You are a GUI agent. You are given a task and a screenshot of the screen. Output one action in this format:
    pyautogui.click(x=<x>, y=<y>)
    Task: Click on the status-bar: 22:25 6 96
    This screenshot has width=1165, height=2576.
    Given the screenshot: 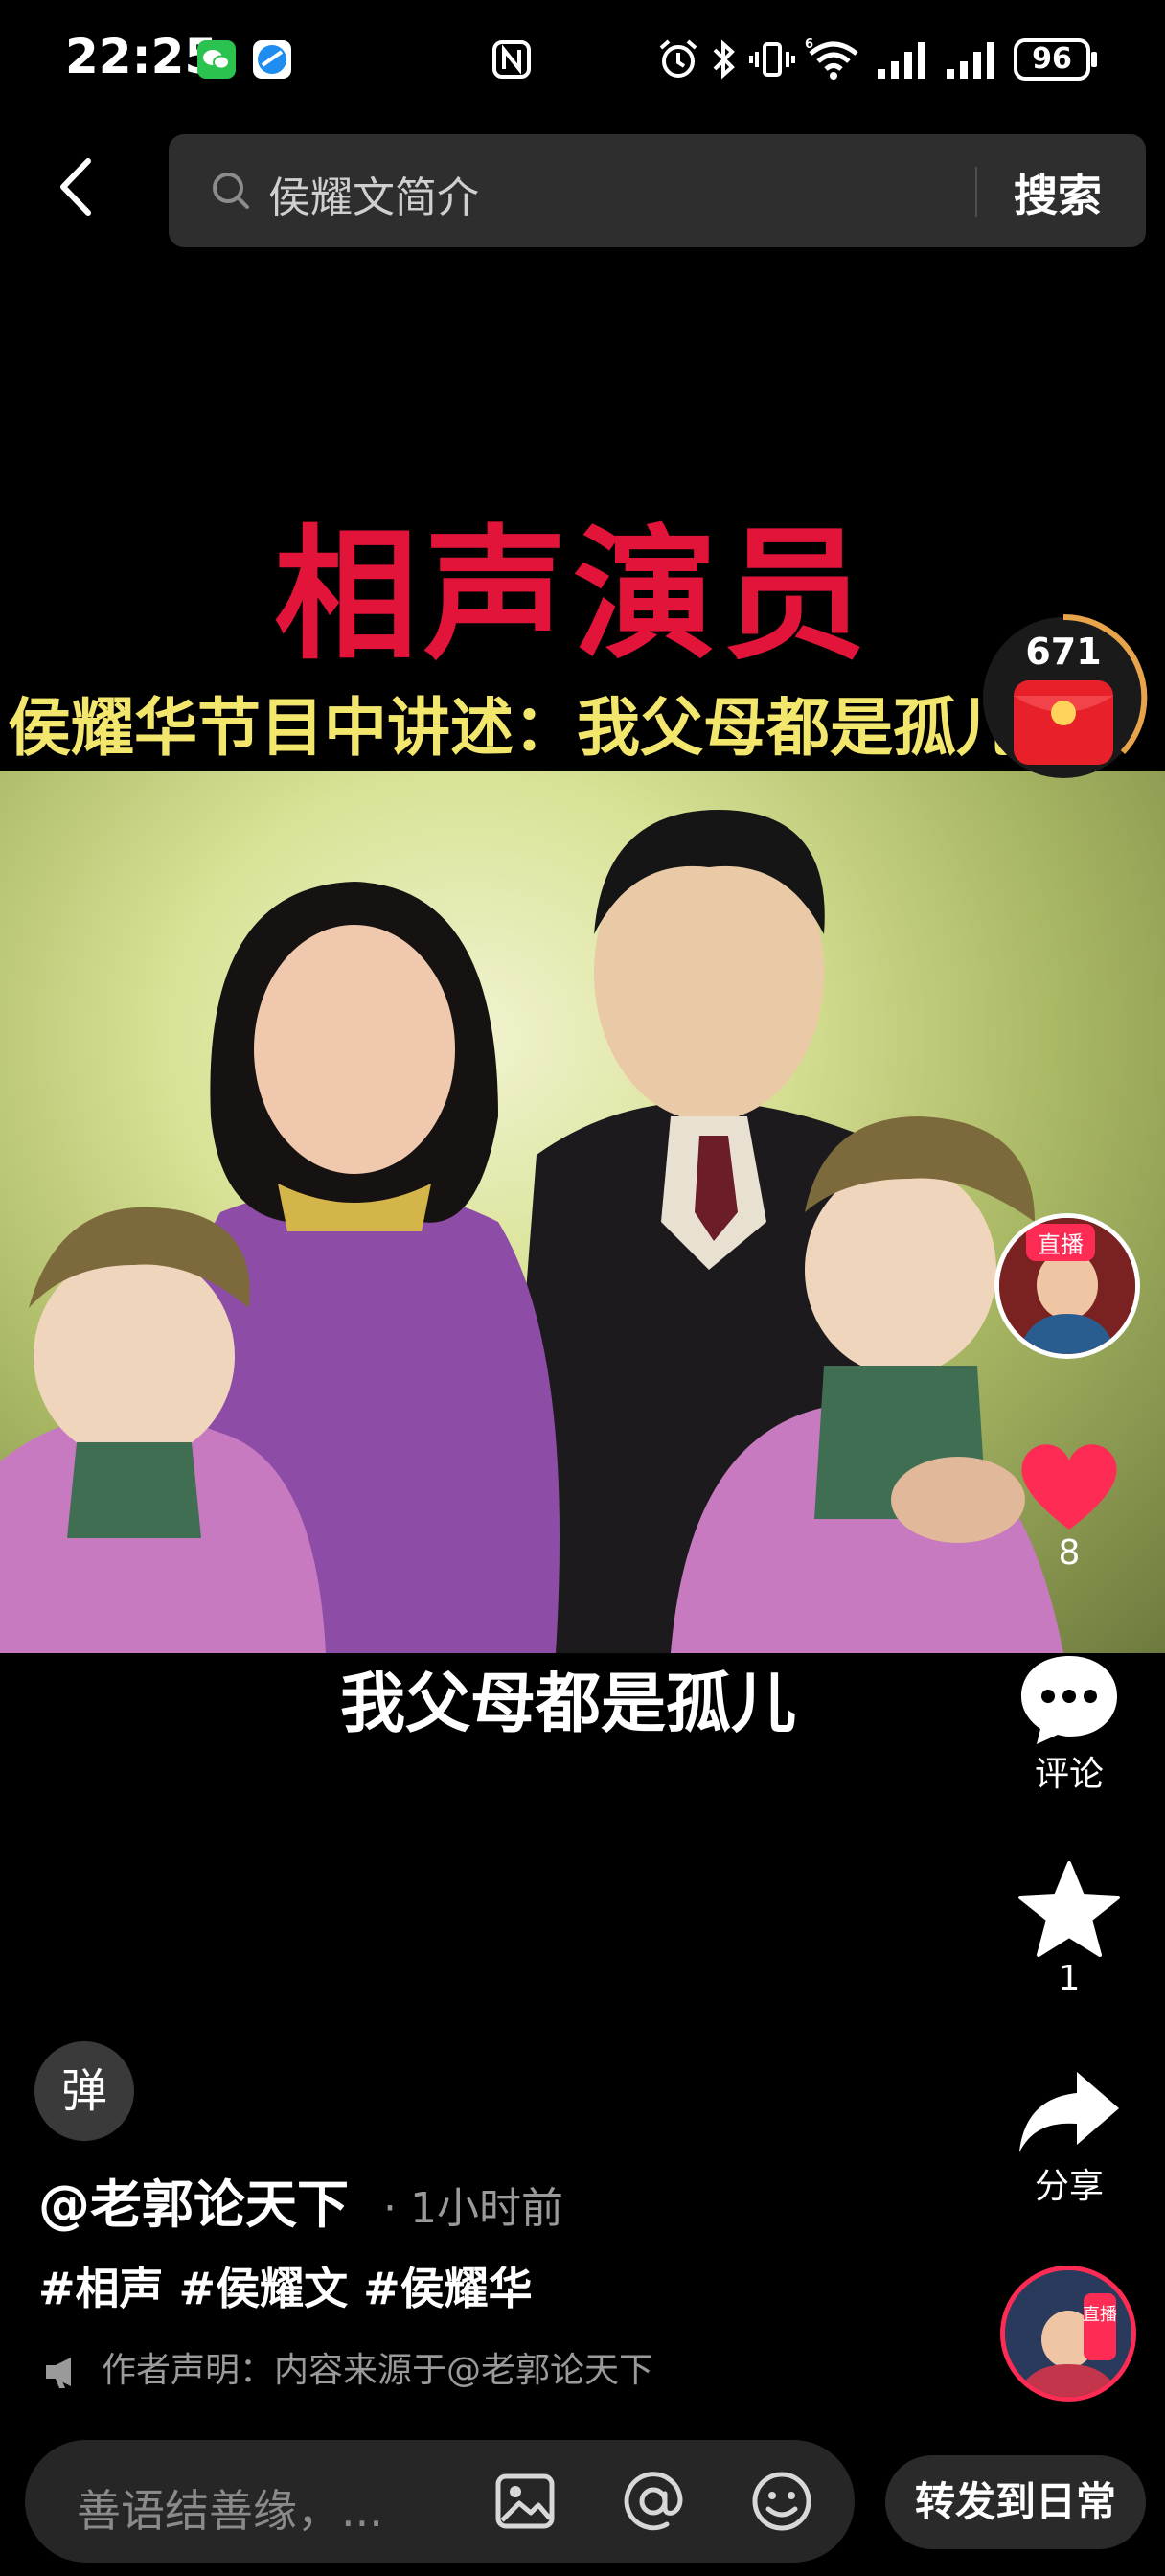 What is the action you would take?
    pyautogui.click(x=582, y=57)
    